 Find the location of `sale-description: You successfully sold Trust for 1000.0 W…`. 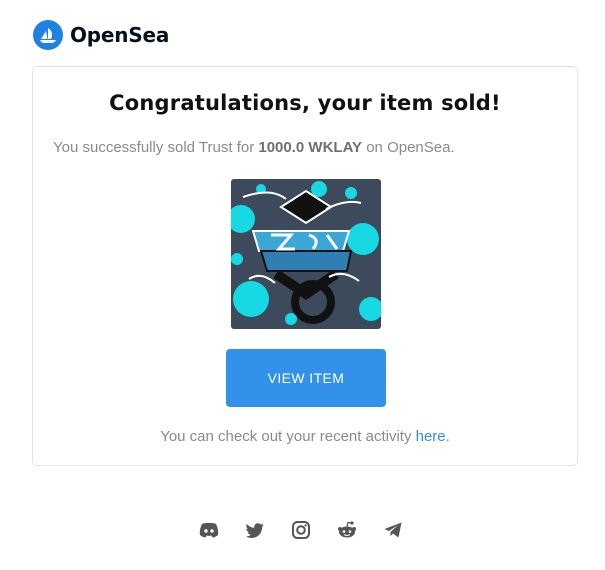

sale-description: You successfully sold Trust for 1000.0 W… is located at coordinates (254, 147).